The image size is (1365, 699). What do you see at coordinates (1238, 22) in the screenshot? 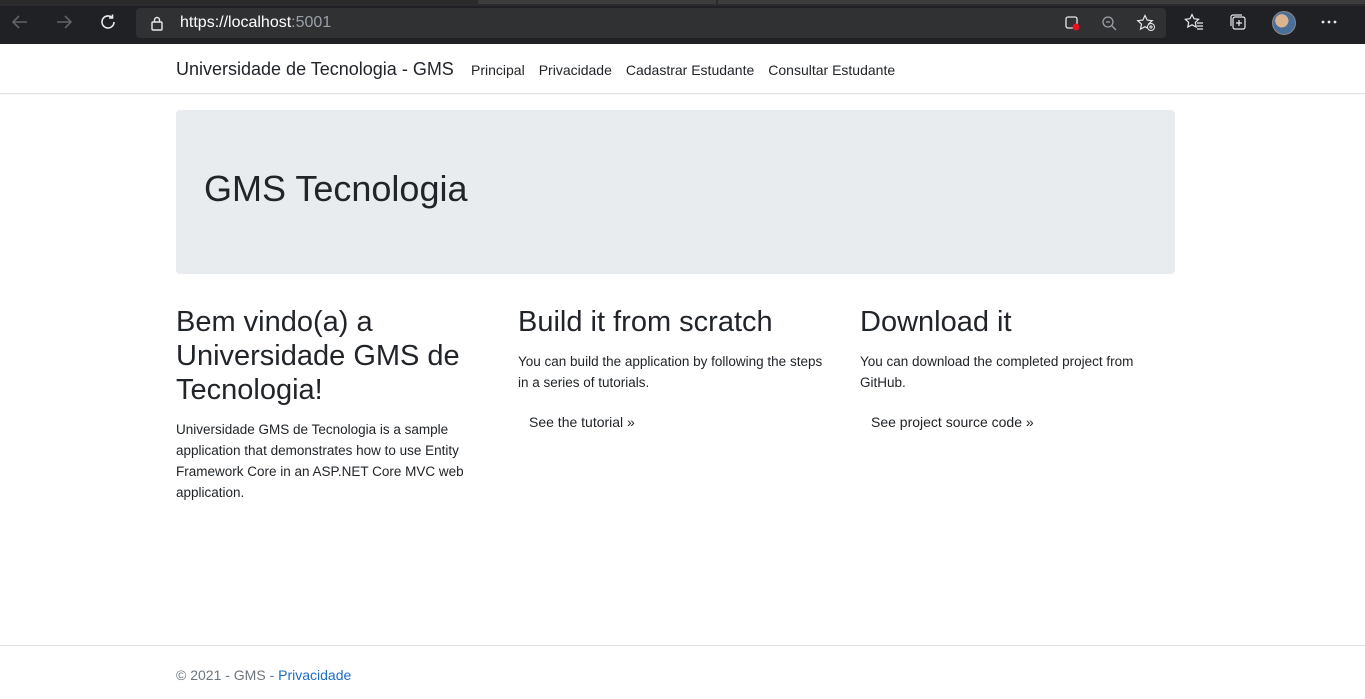
I see `collections-icon` at bounding box center [1238, 22].